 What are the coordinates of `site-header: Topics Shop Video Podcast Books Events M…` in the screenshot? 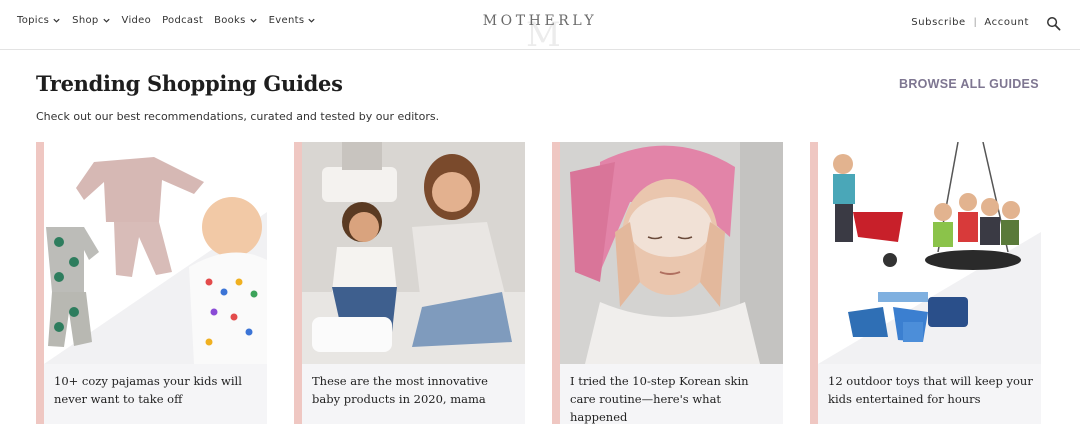 It's located at (540, 26).